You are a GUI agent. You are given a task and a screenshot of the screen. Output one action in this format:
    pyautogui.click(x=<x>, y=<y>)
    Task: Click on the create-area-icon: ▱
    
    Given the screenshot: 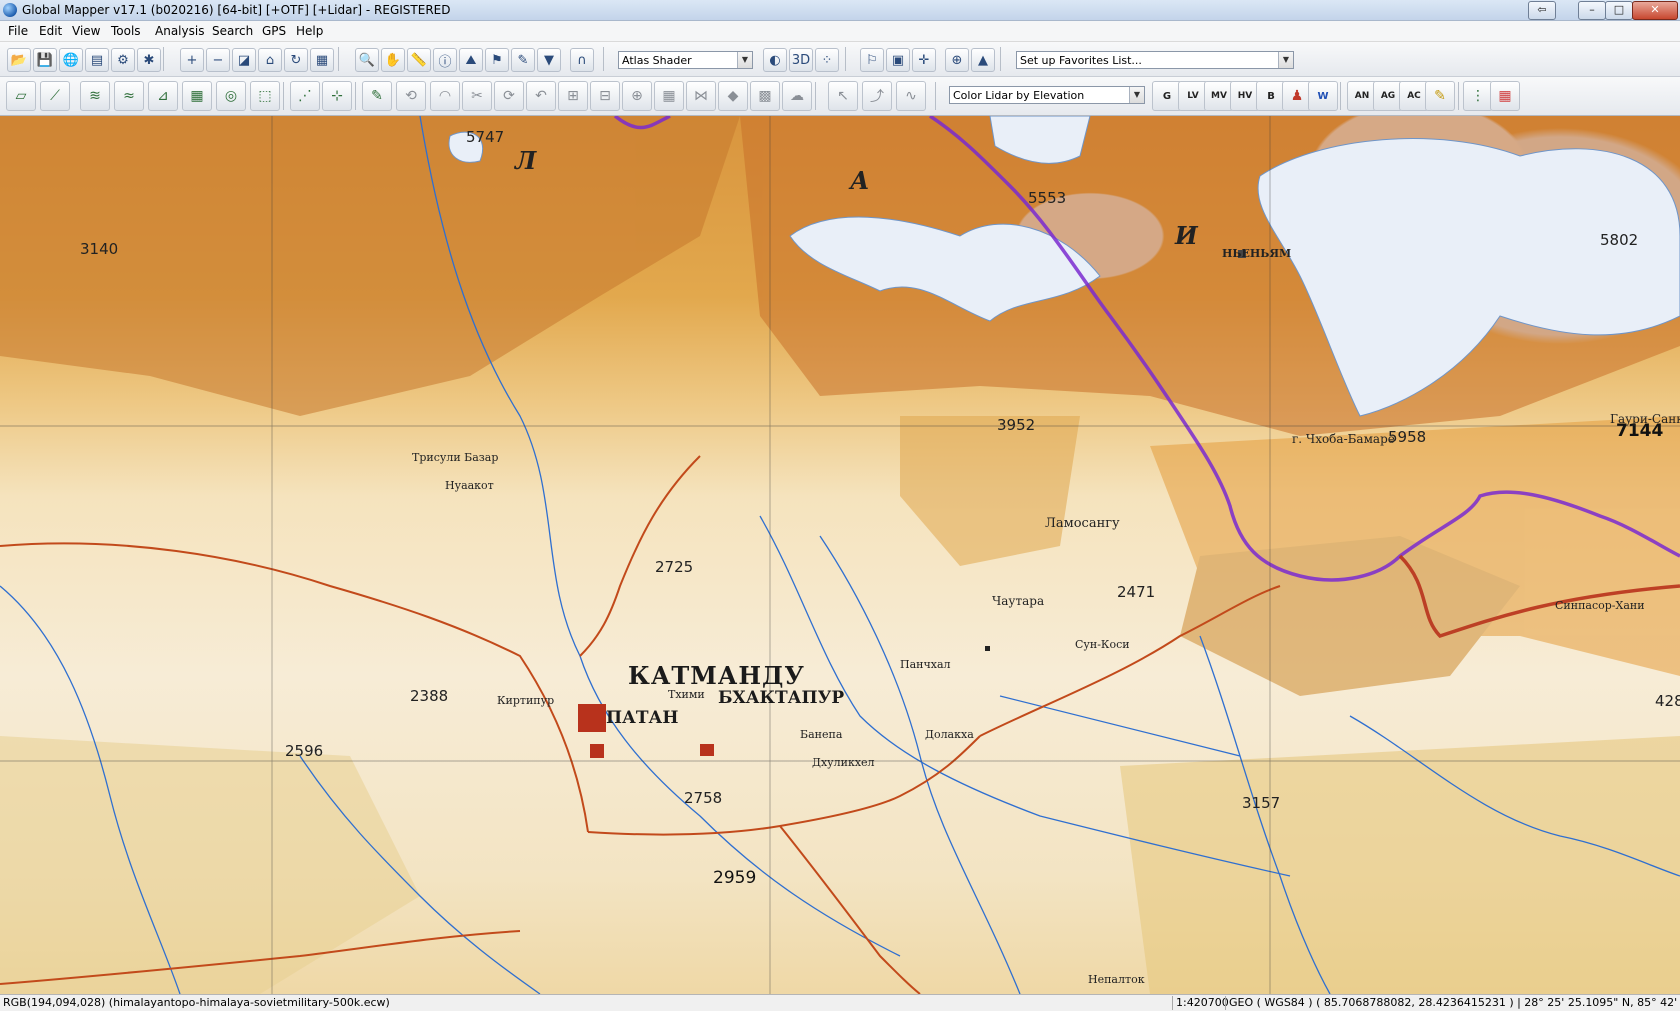 What is the action you would take?
    pyautogui.click(x=21, y=96)
    